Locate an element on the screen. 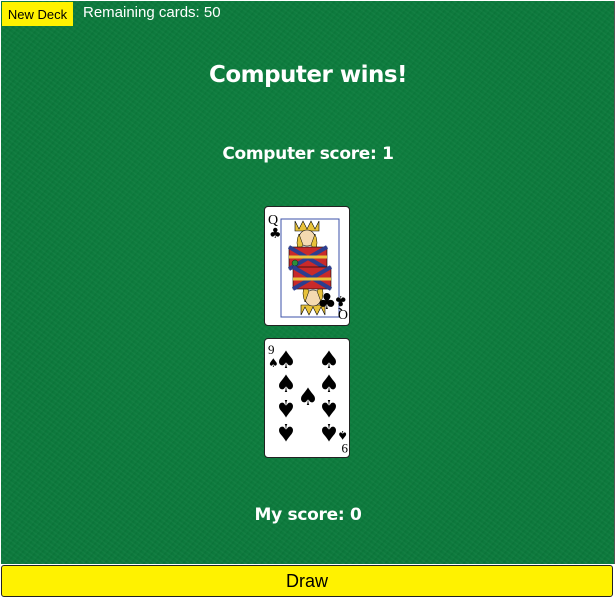  computer-score: Computer score: 1 is located at coordinates (308, 154).